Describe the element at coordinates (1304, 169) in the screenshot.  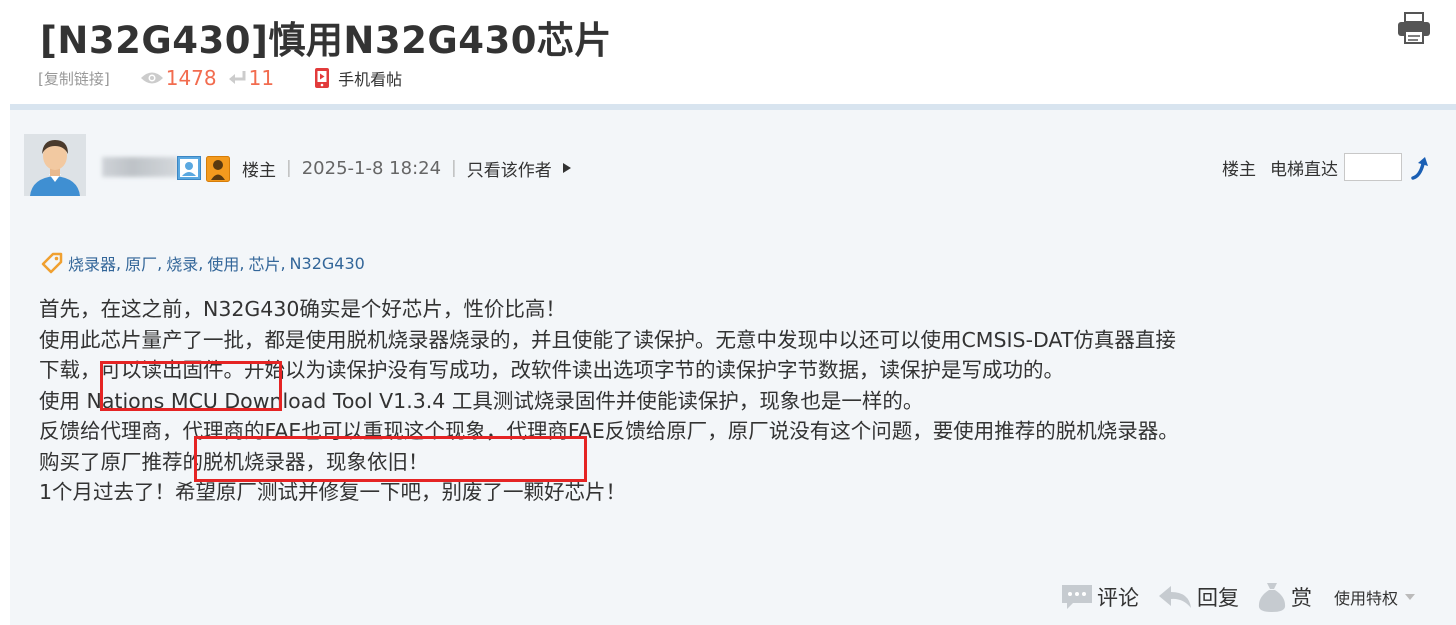
I see `elevator-label: 电梯直达` at that location.